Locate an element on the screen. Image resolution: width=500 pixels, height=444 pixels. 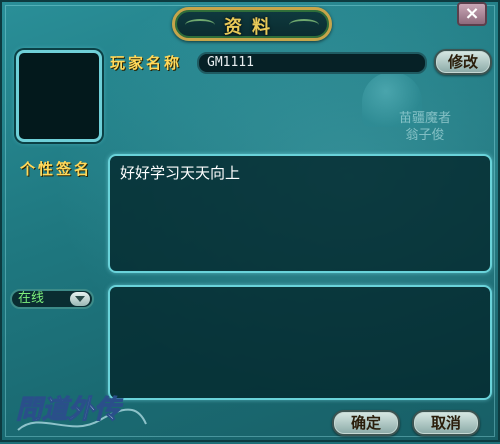
npc-title: 苗疆魔者 is located at coordinates (424, 118).